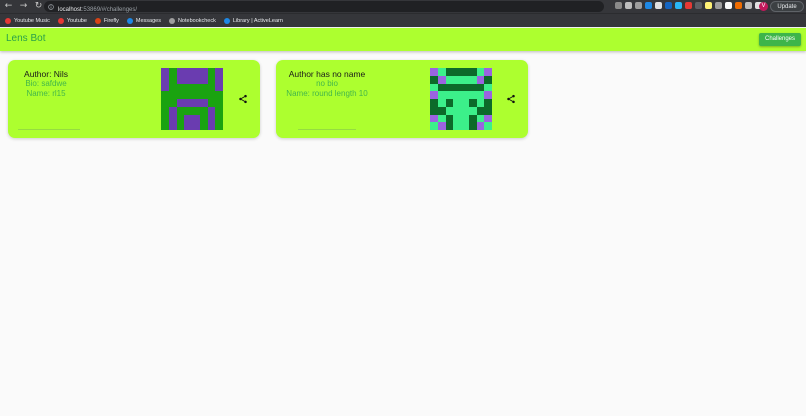 This screenshot has height=416, width=806. What do you see at coordinates (253, 20) in the screenshot?
I see `bookmark-library-activelearn: Library | ActiveLearn` at bounding box center [253, 20].